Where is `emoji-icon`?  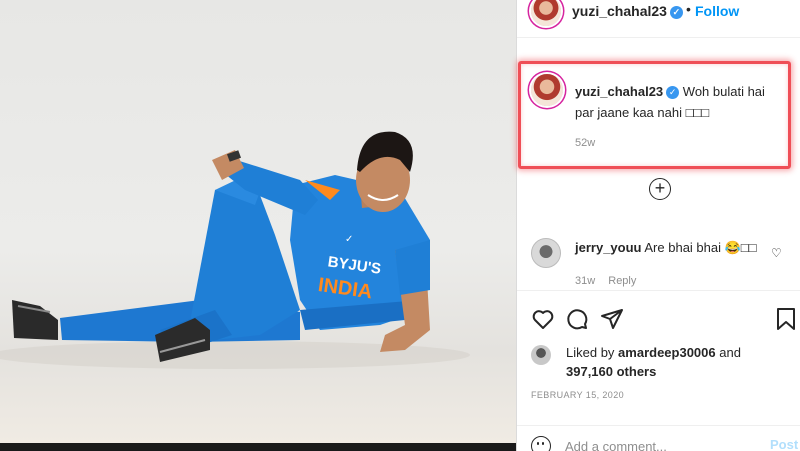 emoji-icon is located at coordinates (541, 443).